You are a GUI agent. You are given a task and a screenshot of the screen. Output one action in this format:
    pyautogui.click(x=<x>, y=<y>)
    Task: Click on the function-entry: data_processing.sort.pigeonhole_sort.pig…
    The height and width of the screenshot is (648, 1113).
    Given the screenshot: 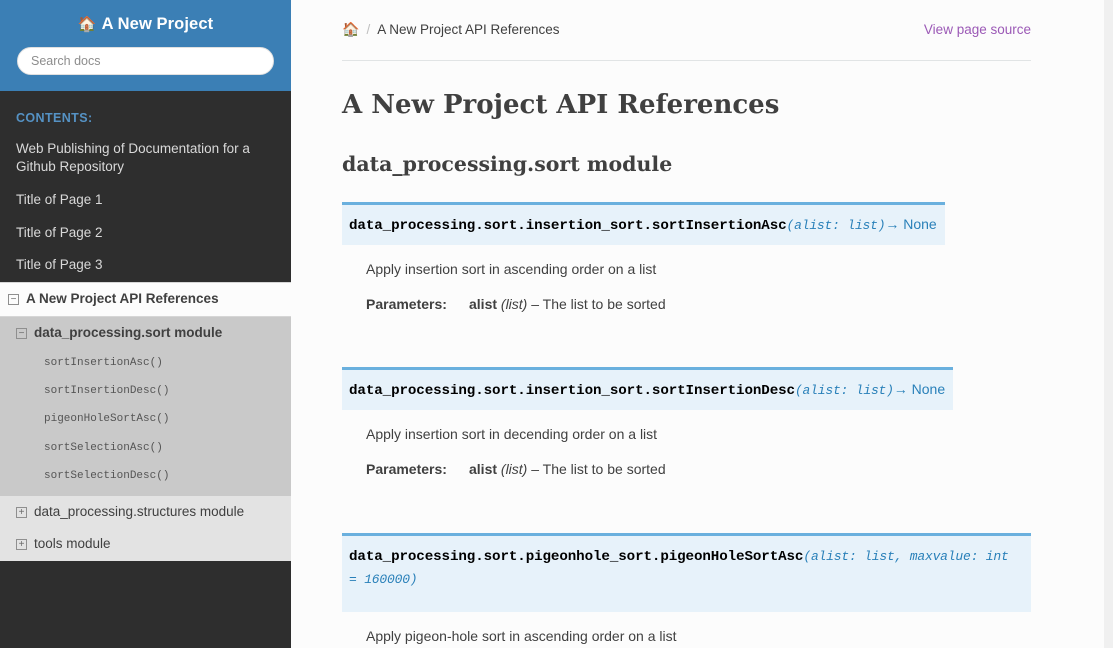 What is the action you would take?
    pyautogui.click(x=686, y=578)
    